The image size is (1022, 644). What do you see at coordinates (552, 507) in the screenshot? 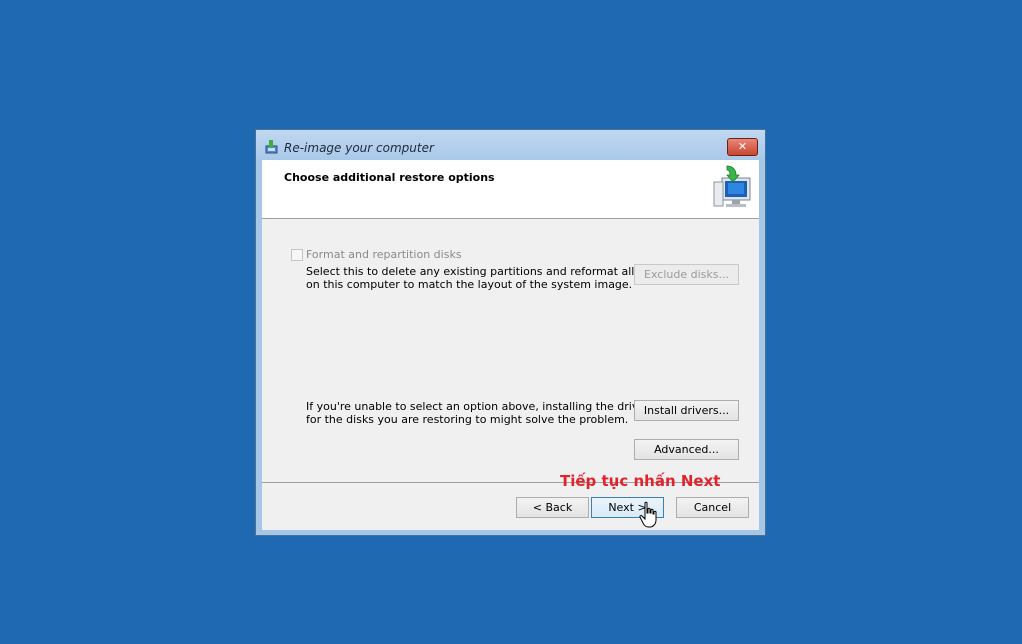
I see `back-button: < Back` at bounding box center [552, 507].